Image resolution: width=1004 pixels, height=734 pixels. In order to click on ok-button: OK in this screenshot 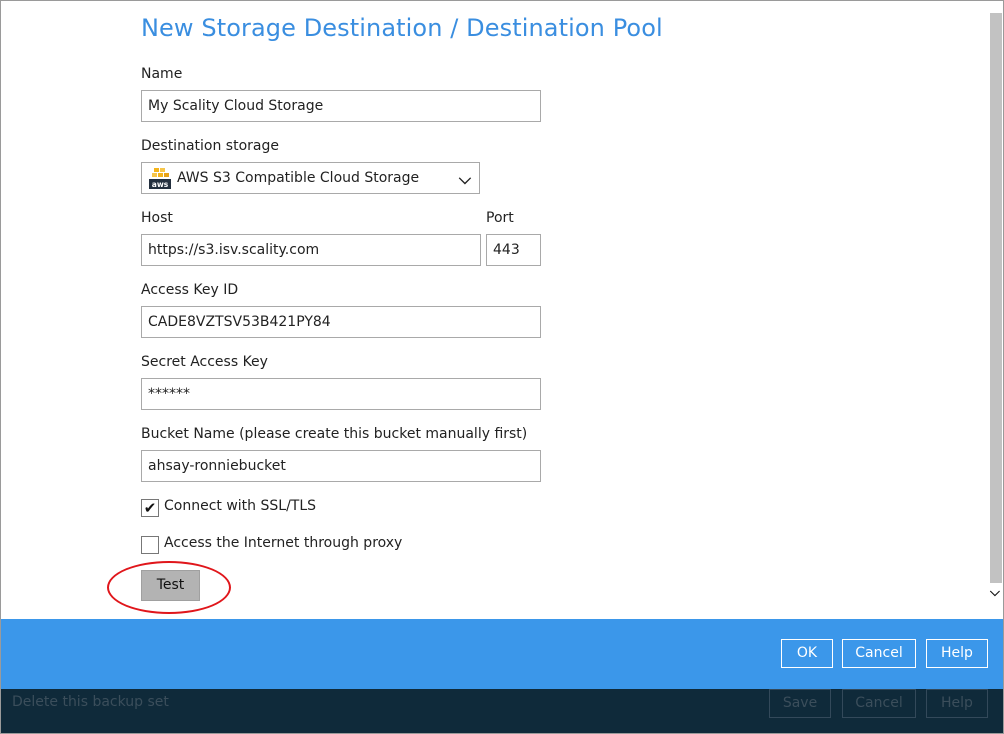, I will do `click(807, 653)`.